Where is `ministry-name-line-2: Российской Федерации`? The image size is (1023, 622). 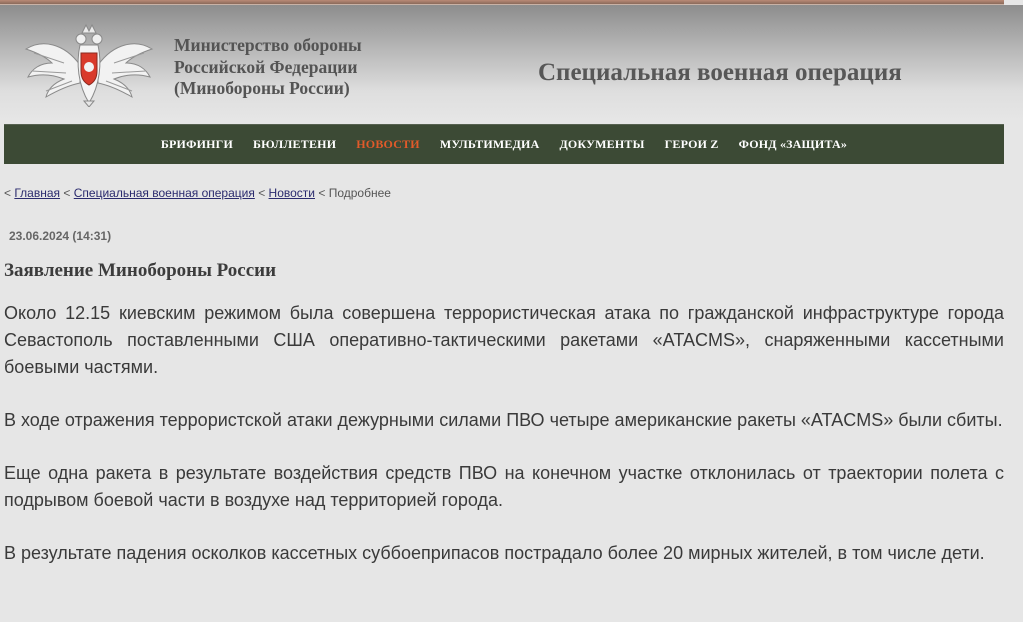
ministry-name-line-2: Российской Федерации is located at coordinates (266, 66).